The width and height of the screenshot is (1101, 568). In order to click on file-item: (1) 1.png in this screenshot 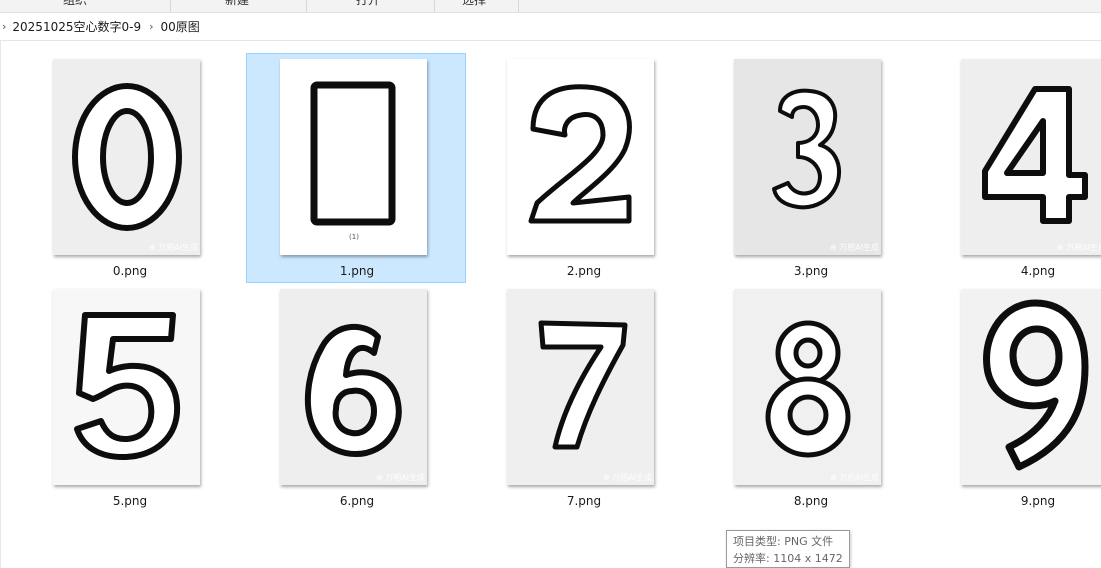, I will do `click(356, 168)`.